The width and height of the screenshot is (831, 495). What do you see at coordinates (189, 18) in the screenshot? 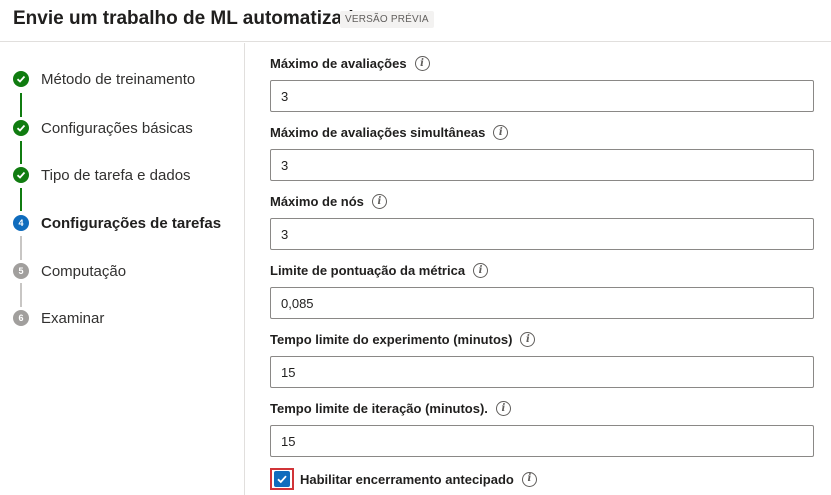
I see `page-title: Envie um trabalho de ML automatizado` at bounding box center [189, 18].